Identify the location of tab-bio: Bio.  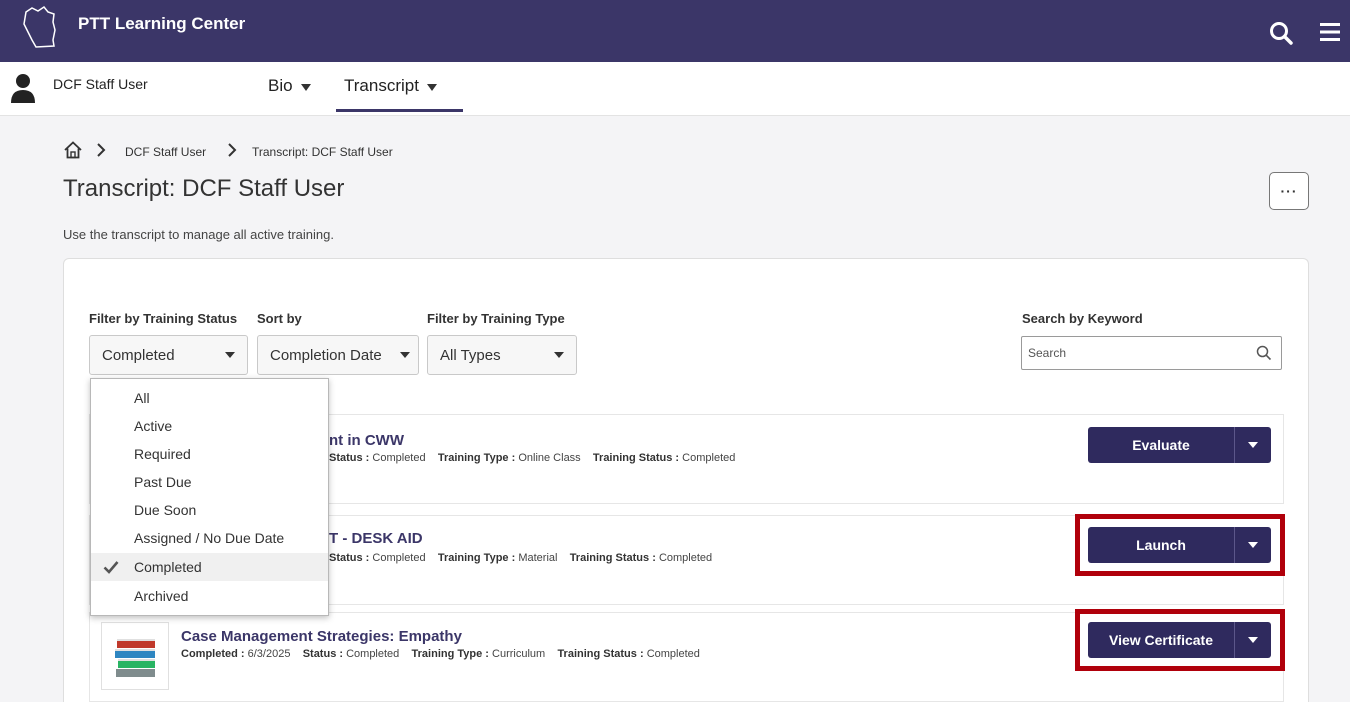
(289, 86).